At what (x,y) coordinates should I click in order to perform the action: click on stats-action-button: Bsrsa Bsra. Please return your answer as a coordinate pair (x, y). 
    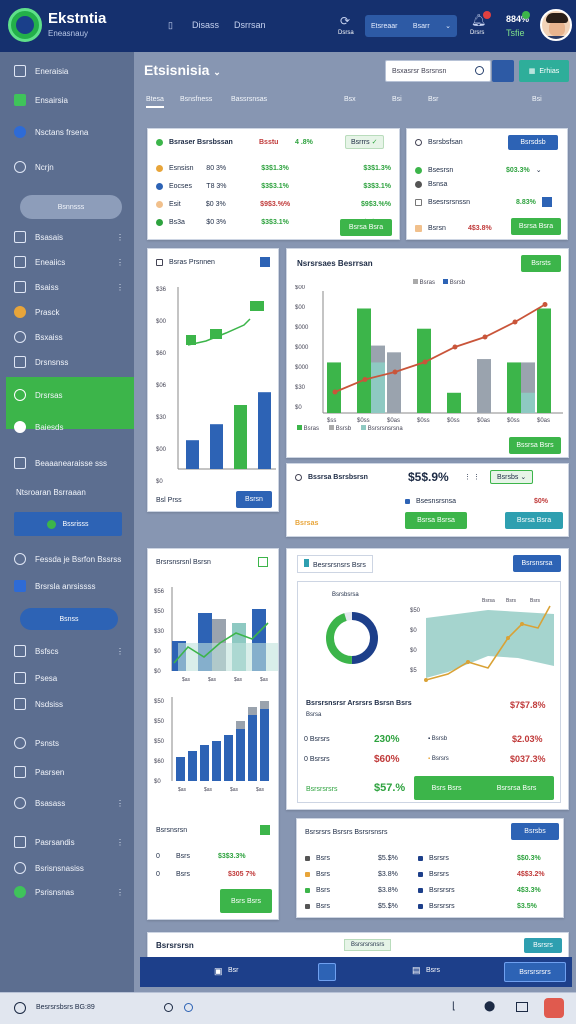
    Looking at the image, I should click on (366, 227).